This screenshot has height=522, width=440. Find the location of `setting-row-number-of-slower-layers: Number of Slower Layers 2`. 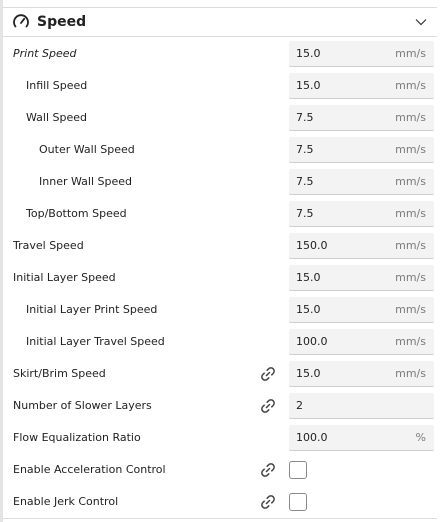

setting-row-number-of-slower-layers: Number of Slower Layers 2 is located at coordinates (220, 406).